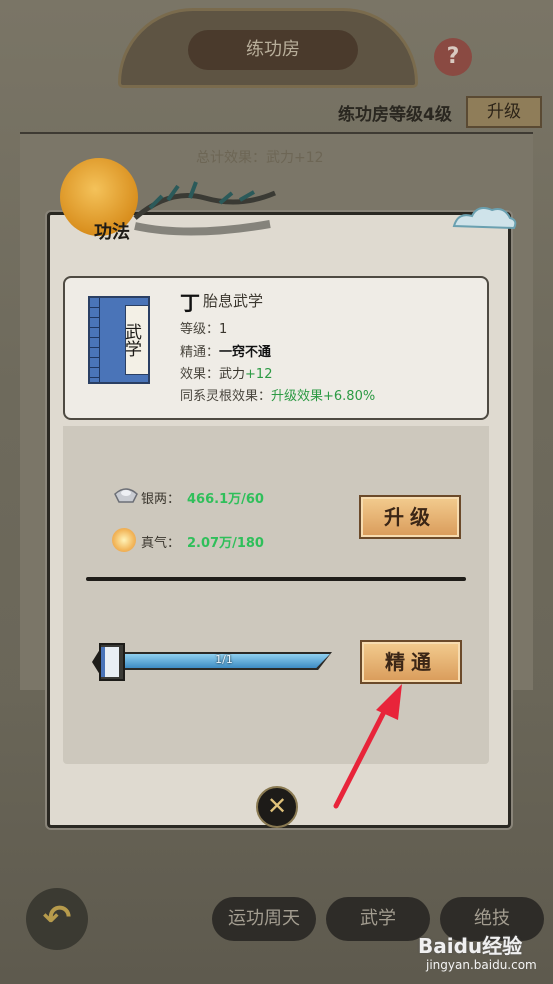  What do you see at coordinates (323, 396) in the screenshot?
I see `root-effect-value: 升级效果+6.80%` at bounding box center [323, 396].